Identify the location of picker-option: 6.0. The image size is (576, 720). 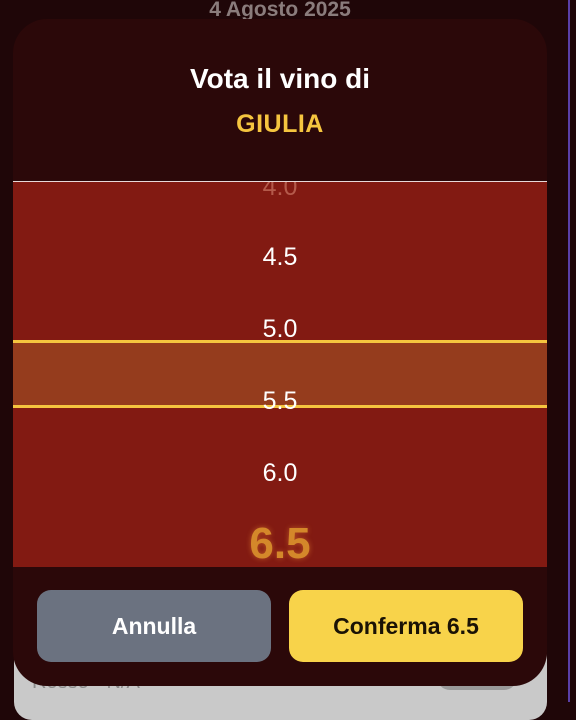
(280, 473).